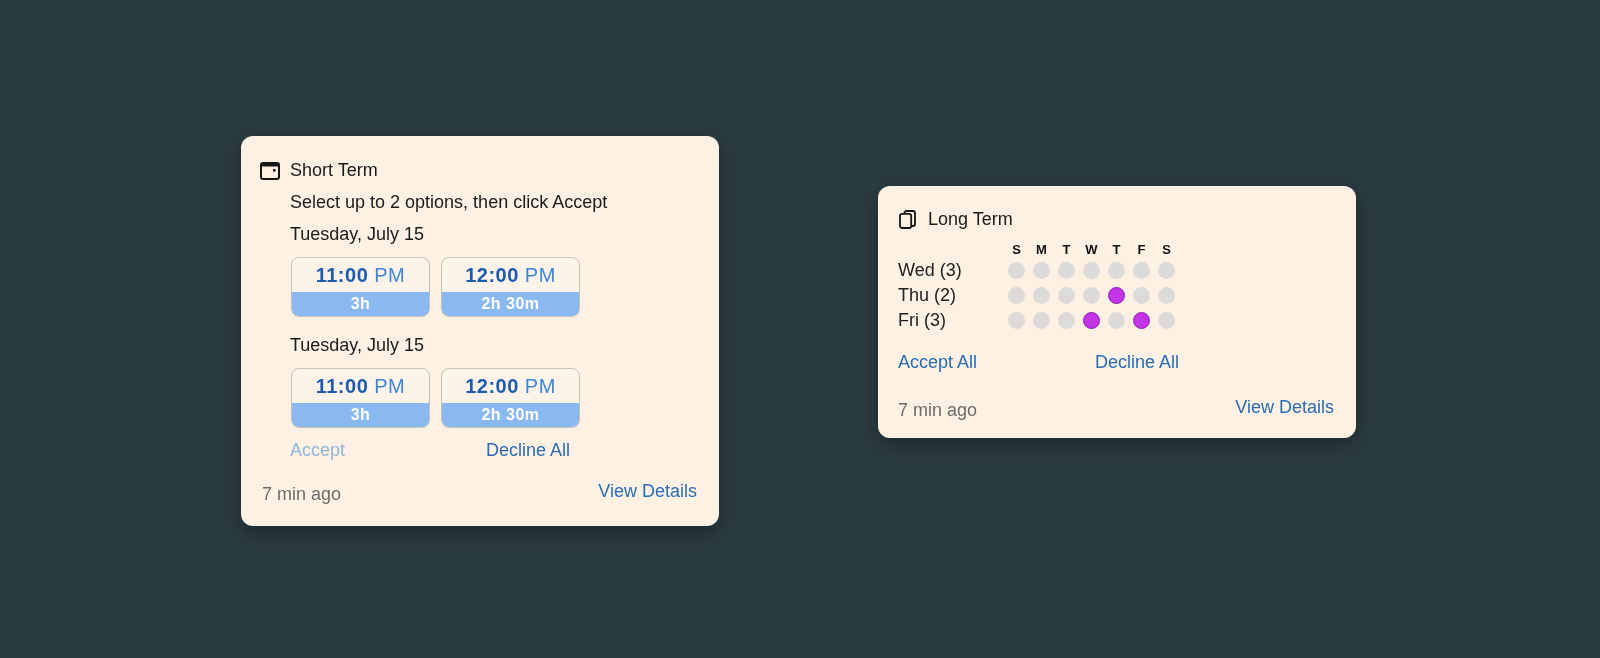  I want to click on weekday-label: F, so click(1141, 250).